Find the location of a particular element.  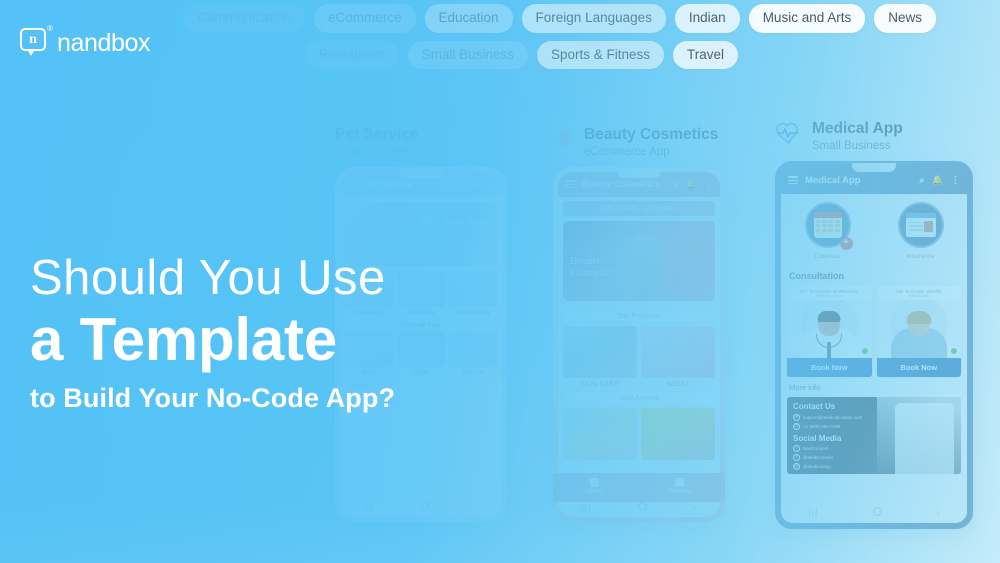

headline-line-1: Should You Use is located at coordinates (208, 278).